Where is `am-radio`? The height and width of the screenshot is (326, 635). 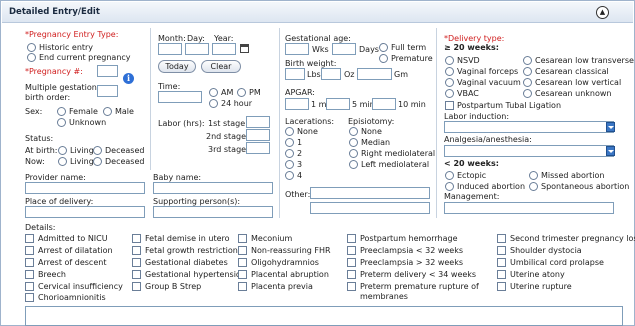
am-radio is located at coordinates (213, 92).